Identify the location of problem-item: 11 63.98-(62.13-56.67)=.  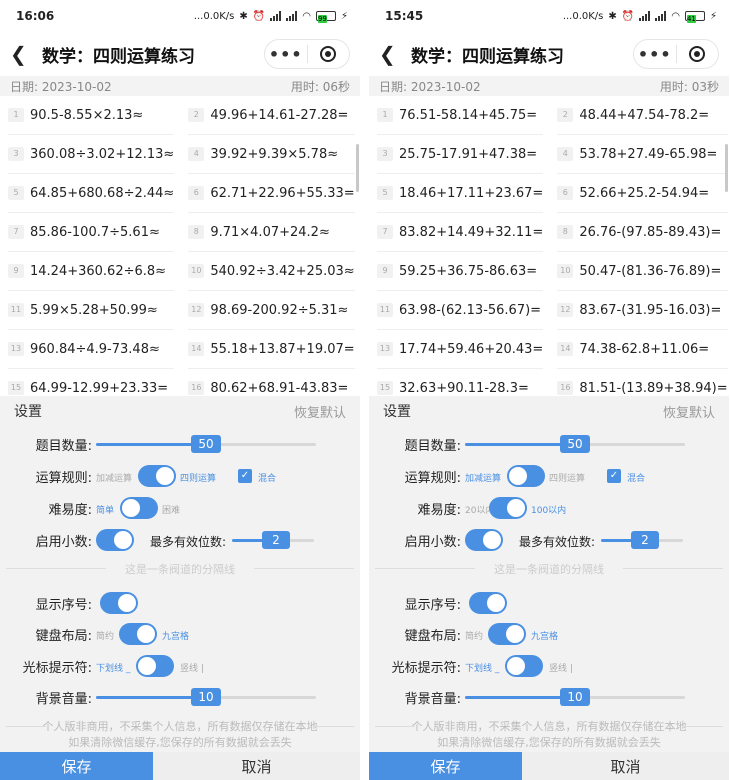
(460, 310).